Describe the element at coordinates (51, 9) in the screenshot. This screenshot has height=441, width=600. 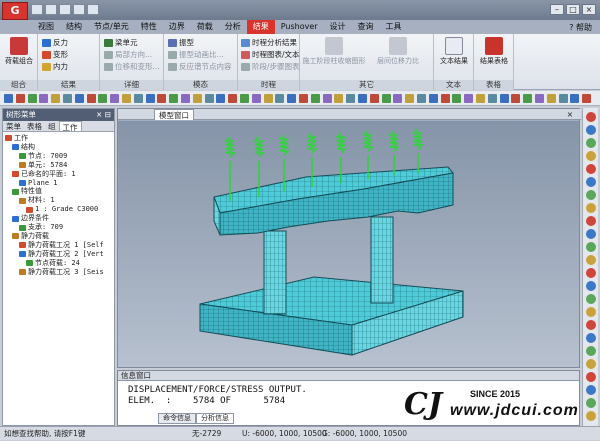
I see `open-icon` at that location.